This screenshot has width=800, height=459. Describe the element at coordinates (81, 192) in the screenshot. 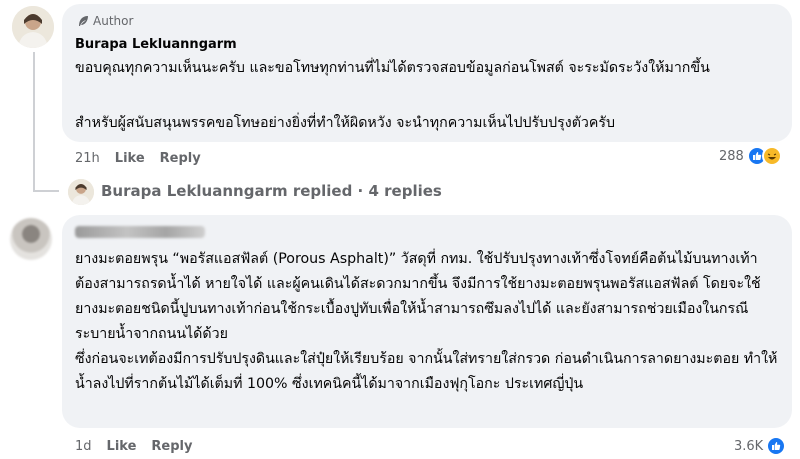

I see `replier-avatar` at that location.